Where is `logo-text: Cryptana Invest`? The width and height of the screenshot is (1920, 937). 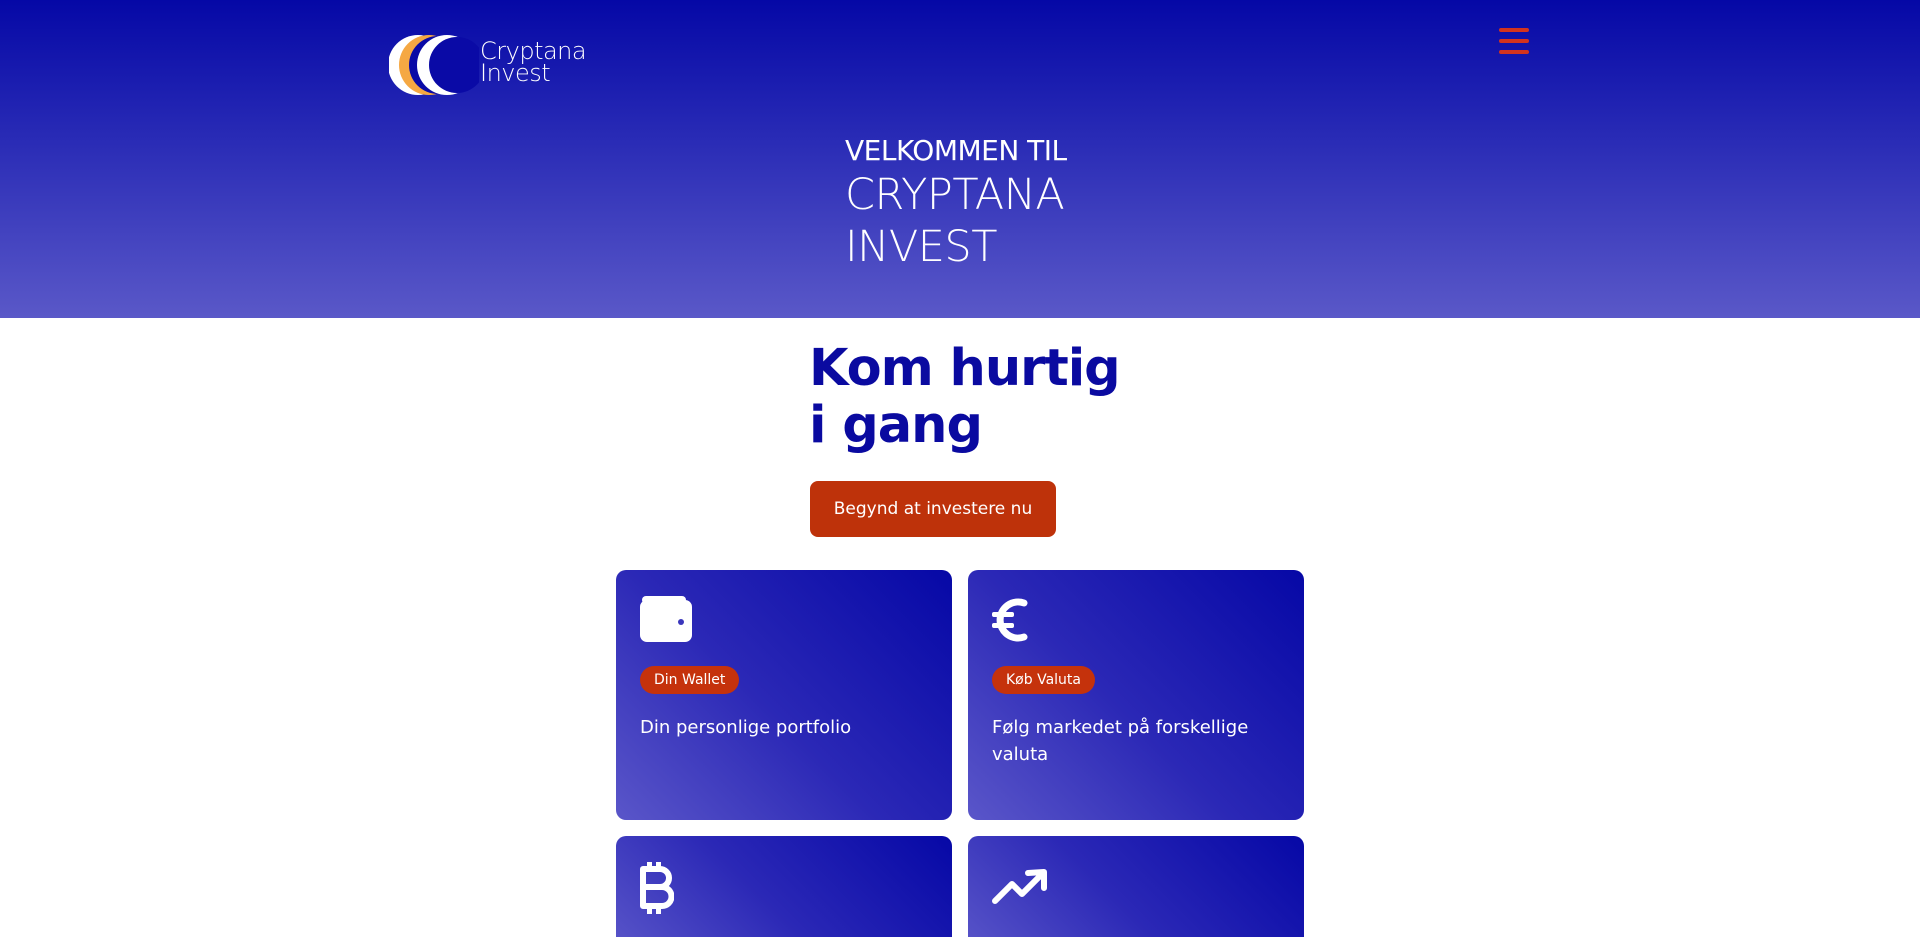 logo-text: Cryptana Invest is located at coordinates (533, 63).